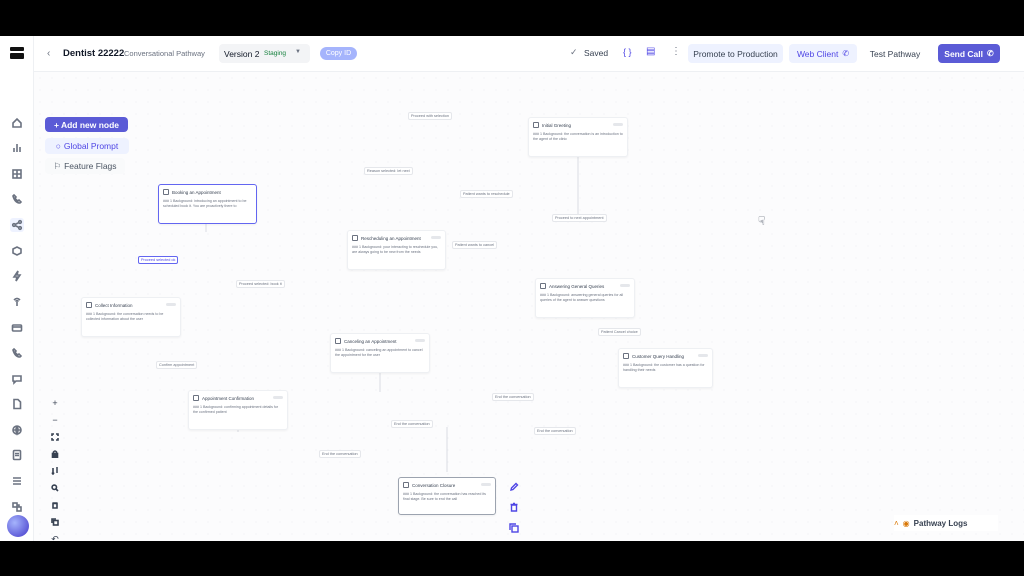  What do you see at coordinates (17, 404) in the screenshot?
I see `file-icon` at bounding box center [17, 404].